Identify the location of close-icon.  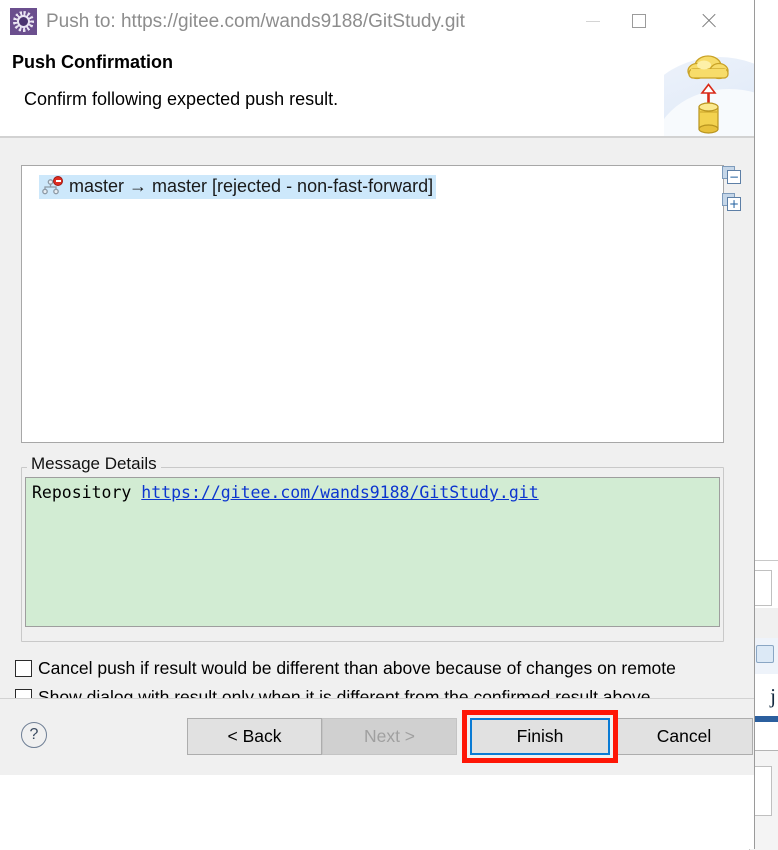
(709, 21).